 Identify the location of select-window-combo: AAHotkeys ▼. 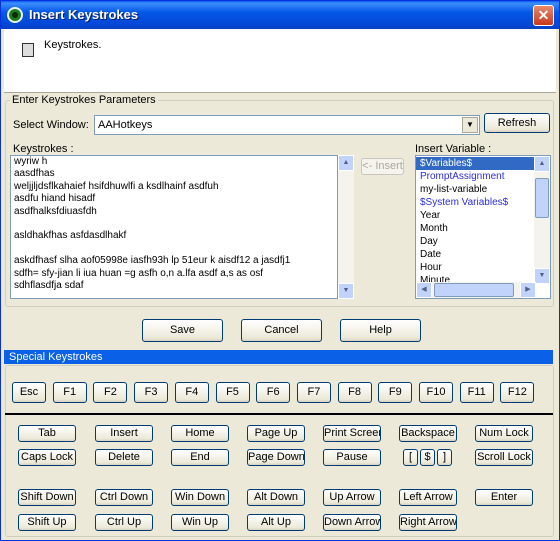
(287, 125).